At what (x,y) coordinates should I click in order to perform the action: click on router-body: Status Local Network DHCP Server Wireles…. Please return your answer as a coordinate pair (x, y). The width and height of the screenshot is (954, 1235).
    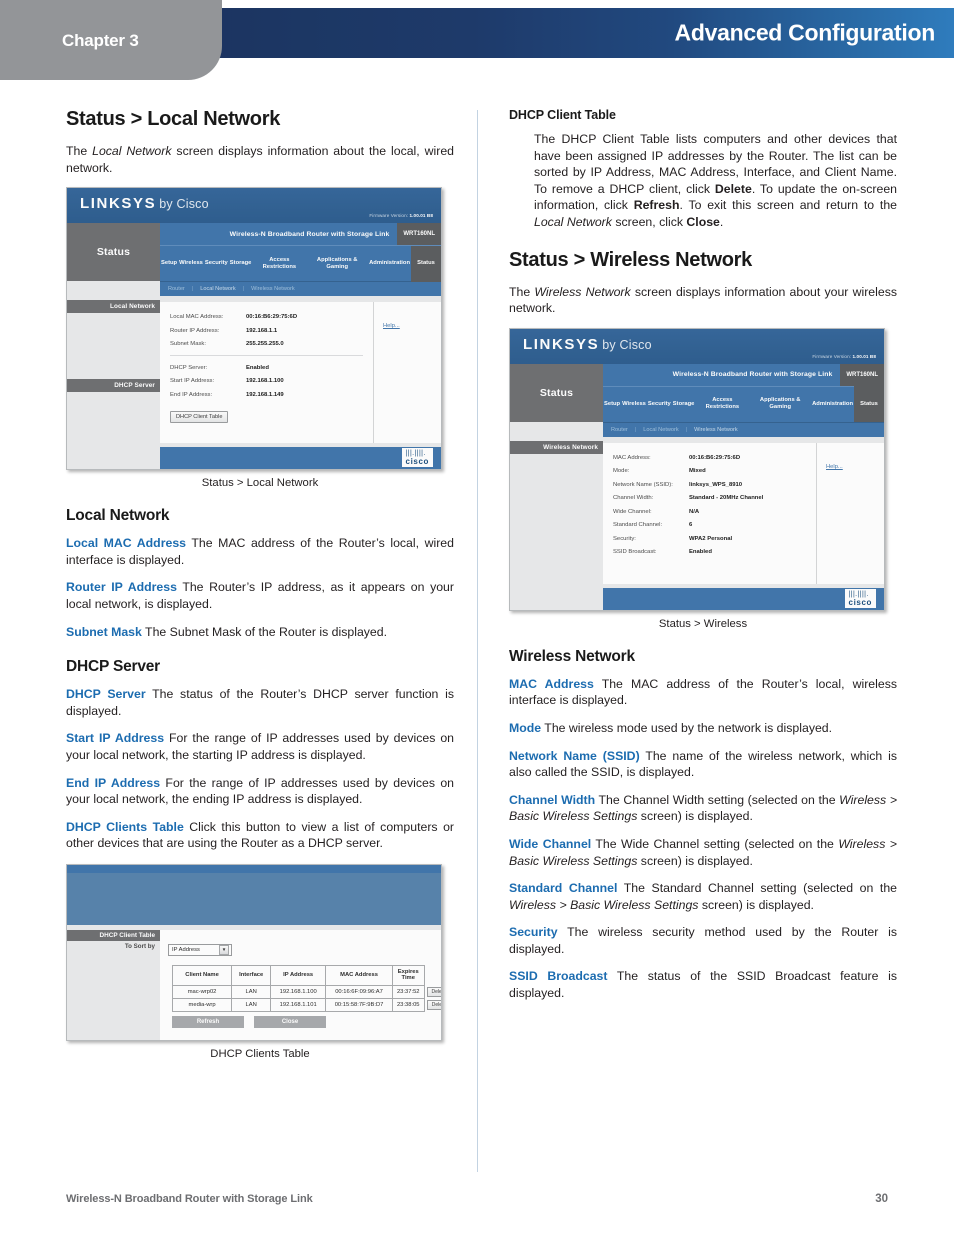
    Looking at the image, I should click on (254, 346).